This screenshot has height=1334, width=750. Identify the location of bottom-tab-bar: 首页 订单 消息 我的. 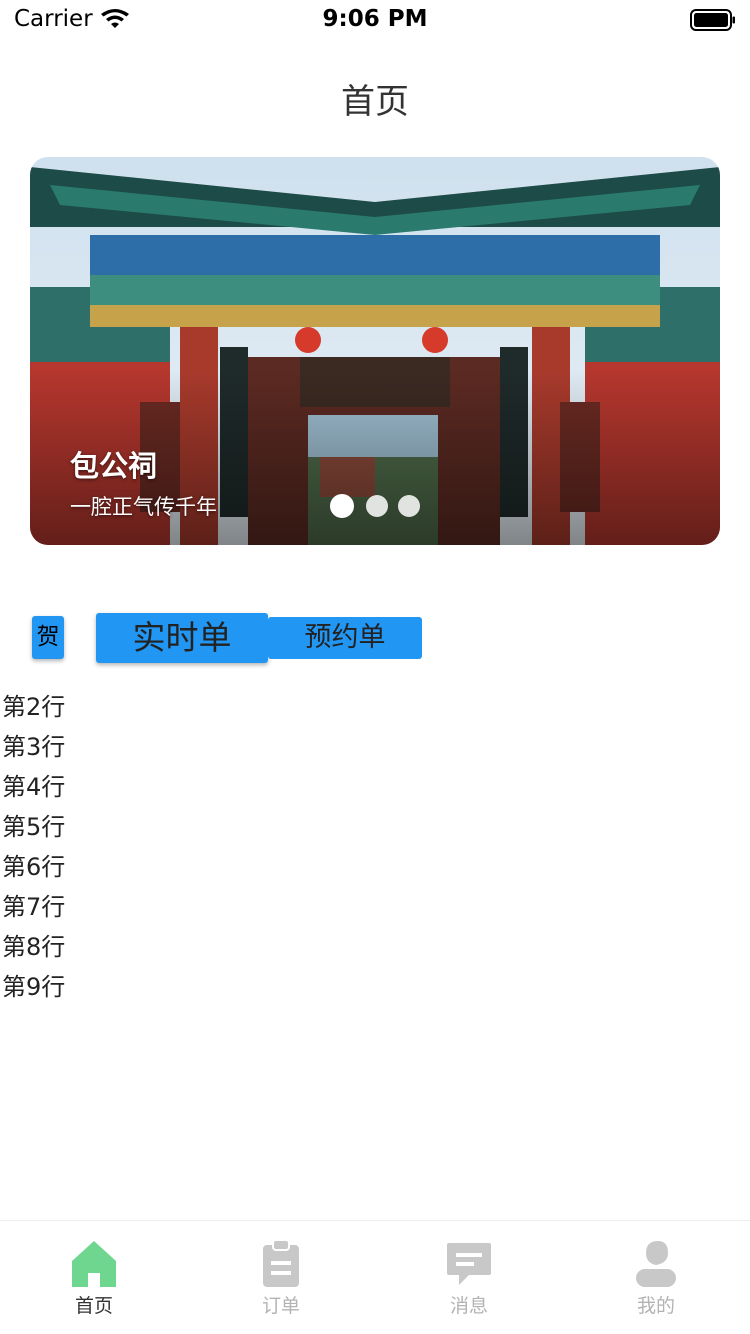
(375, 1277).